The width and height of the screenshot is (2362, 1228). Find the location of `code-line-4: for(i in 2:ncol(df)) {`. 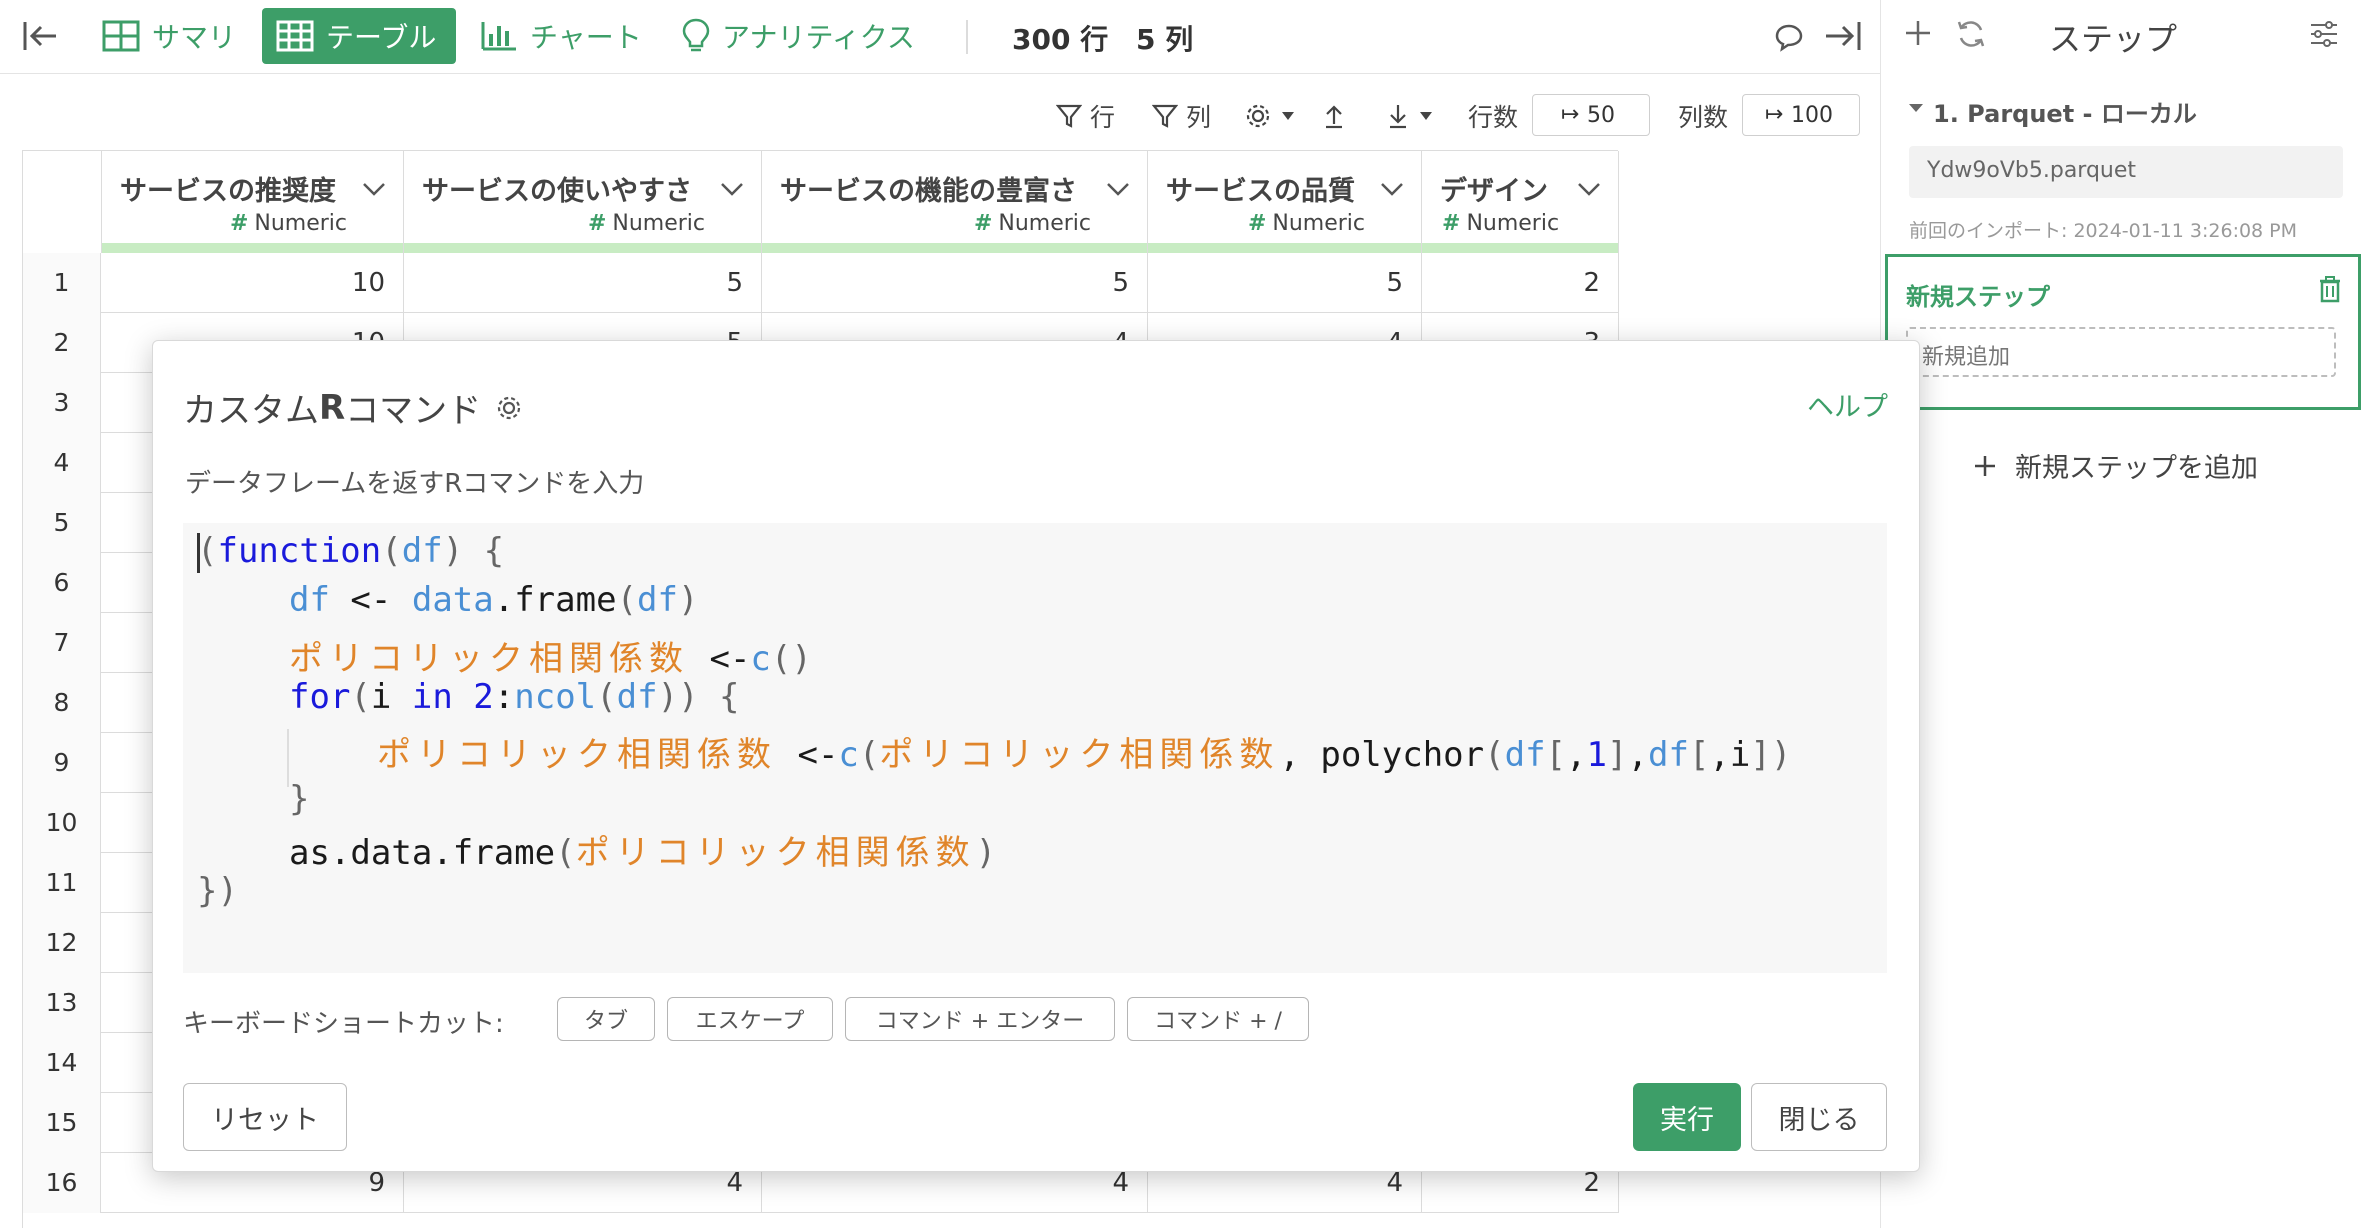

code-line-4: for(i in 2:ncol(df)) { is located at coordinates (514, 697).